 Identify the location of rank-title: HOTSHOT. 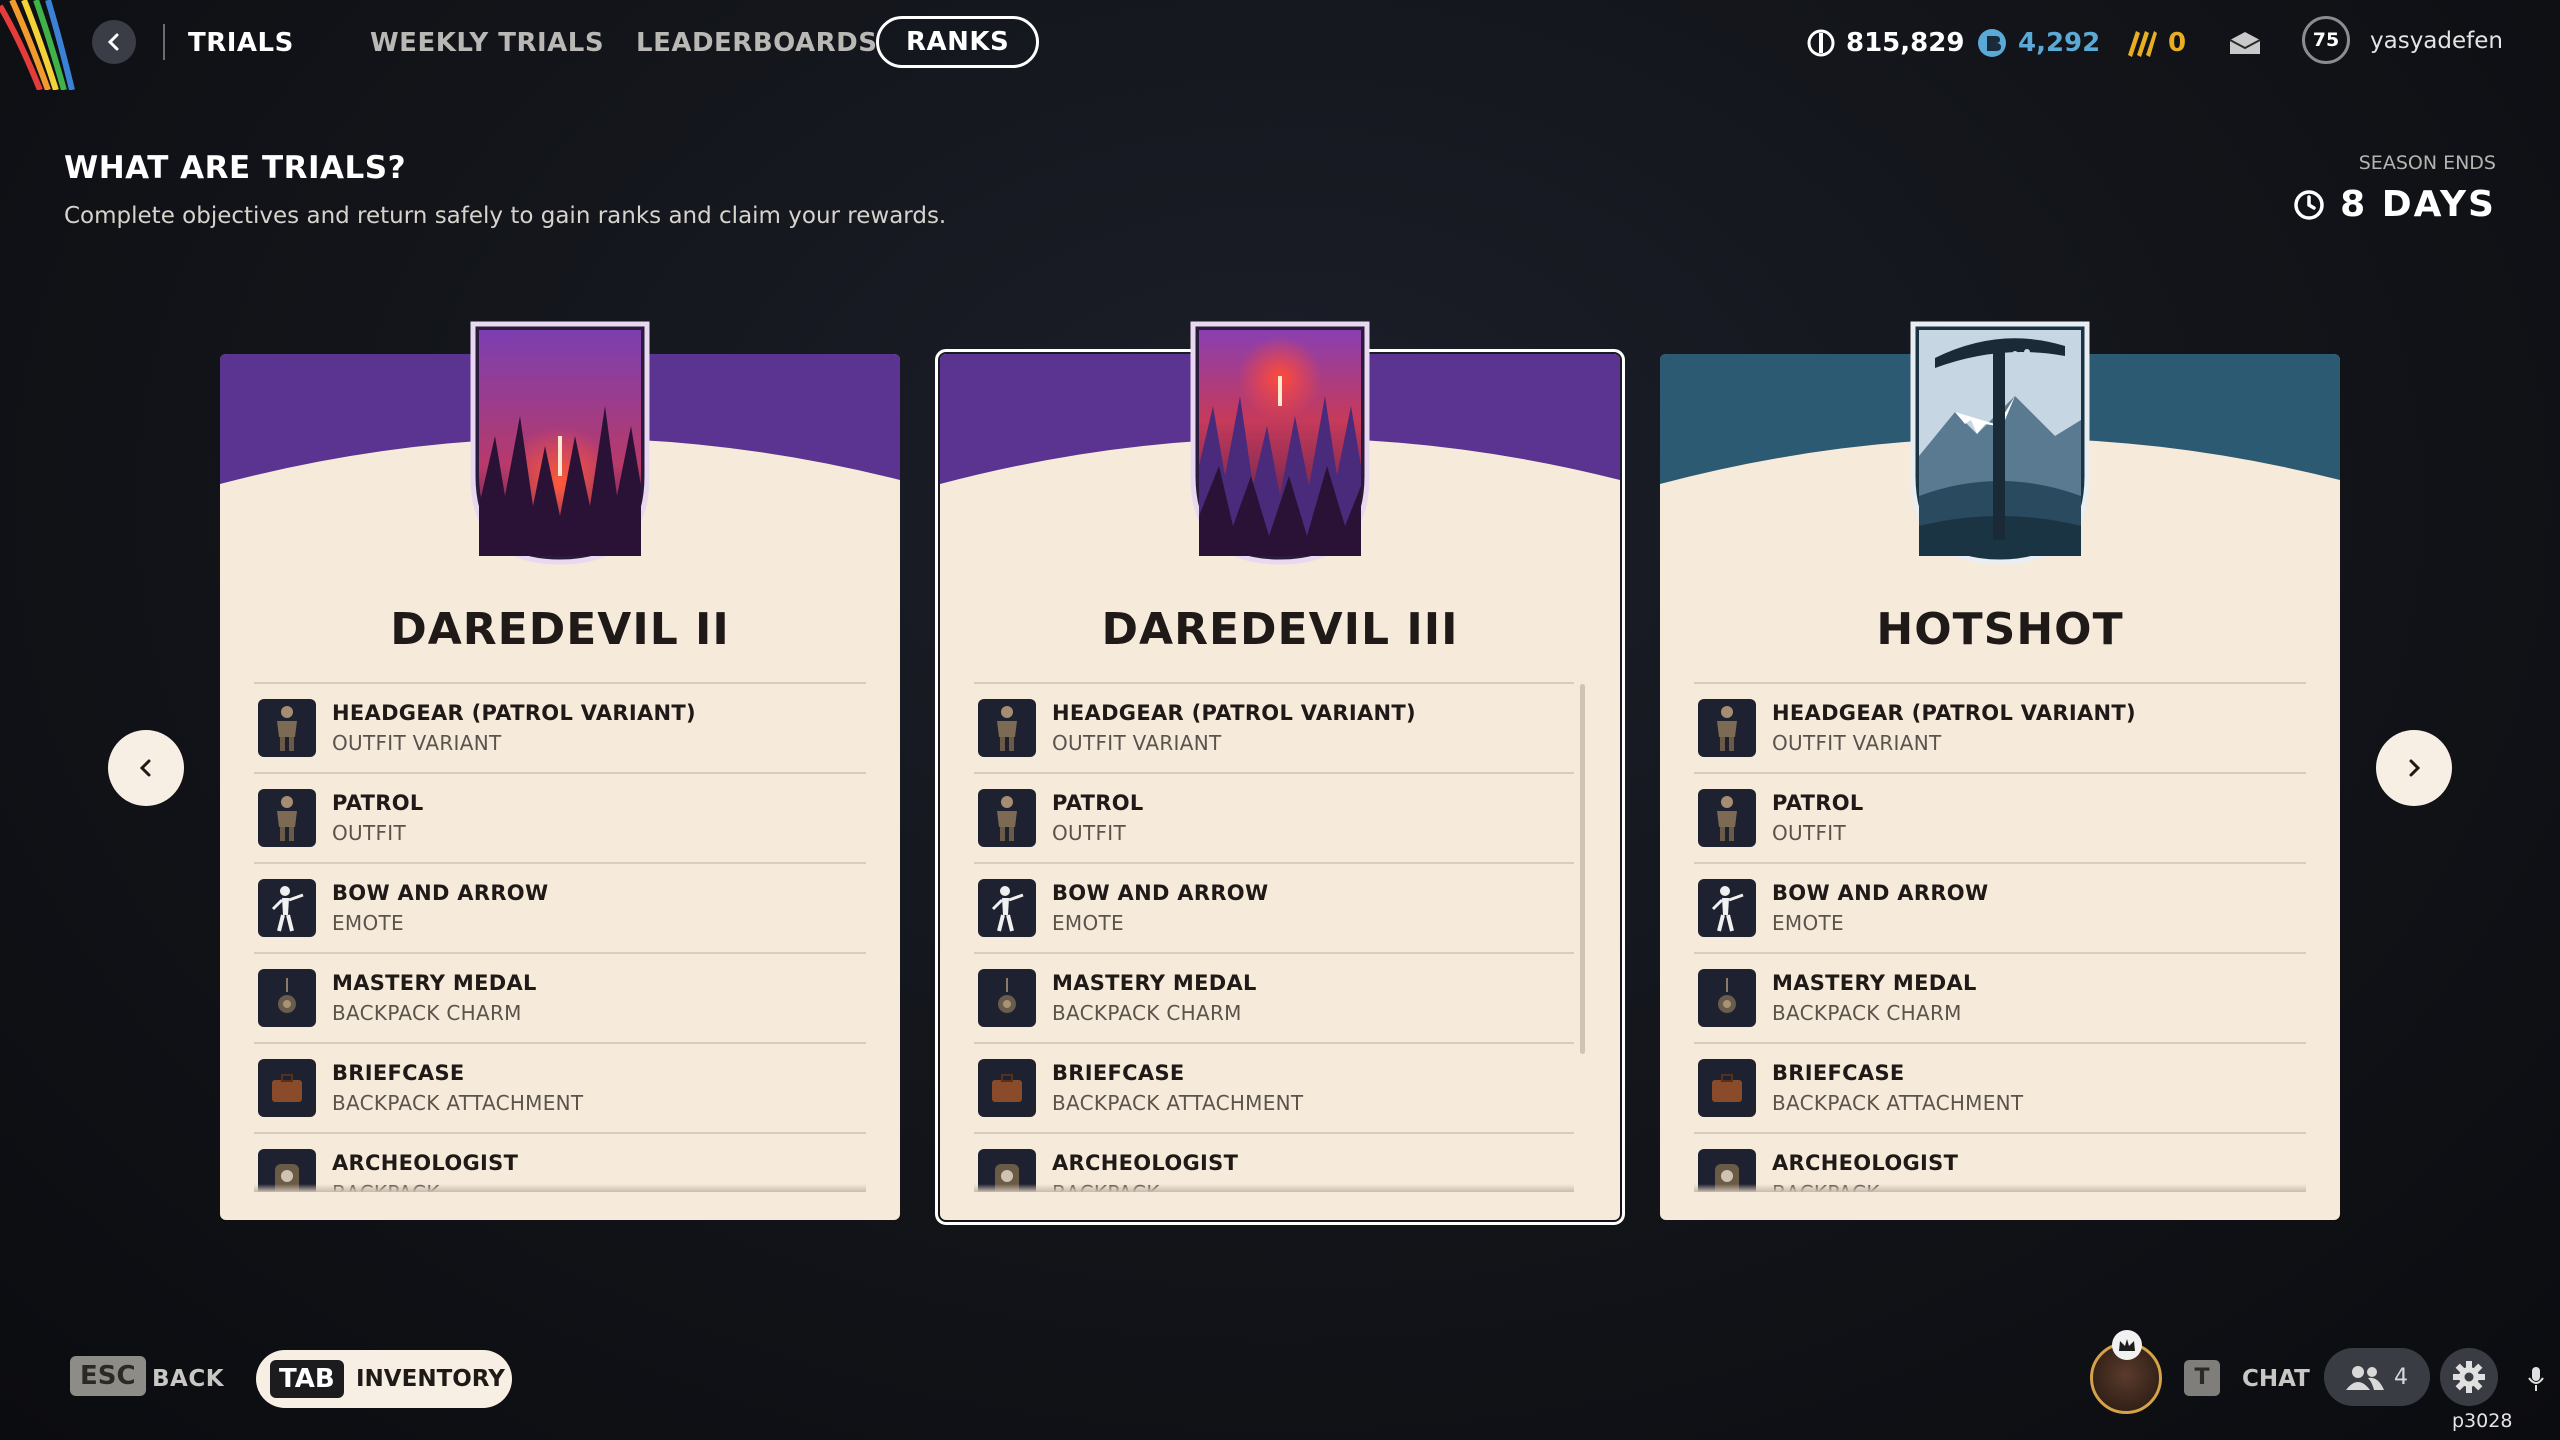
(2000, 629).